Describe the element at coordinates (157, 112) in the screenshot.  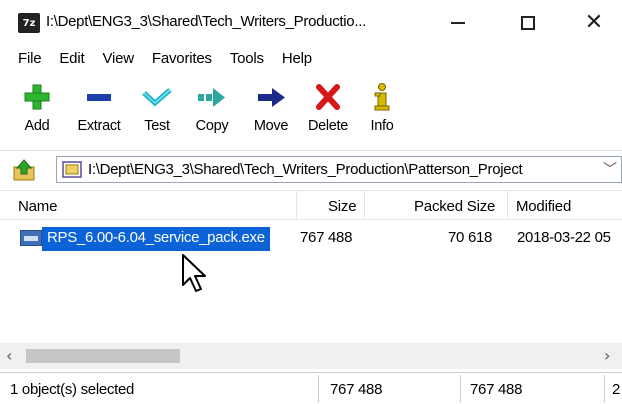
I see `test-button: Test` at that location.